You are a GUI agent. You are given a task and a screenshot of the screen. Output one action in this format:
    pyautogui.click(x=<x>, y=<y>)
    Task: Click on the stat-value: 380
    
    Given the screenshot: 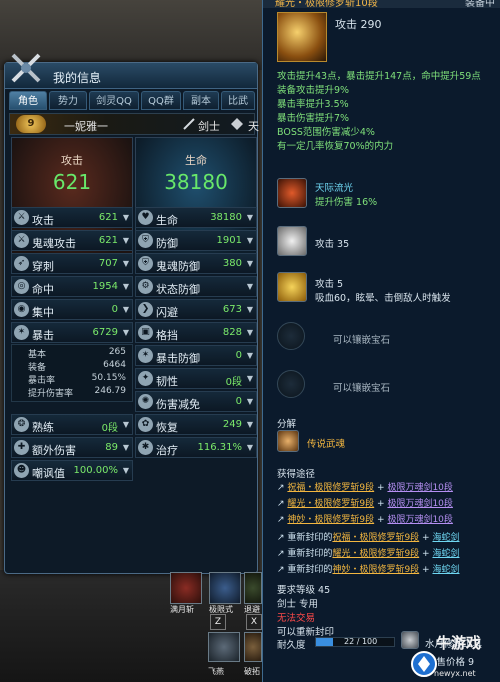 What is the action you would take?
    pyautogui.click(x=232, y=263)
    